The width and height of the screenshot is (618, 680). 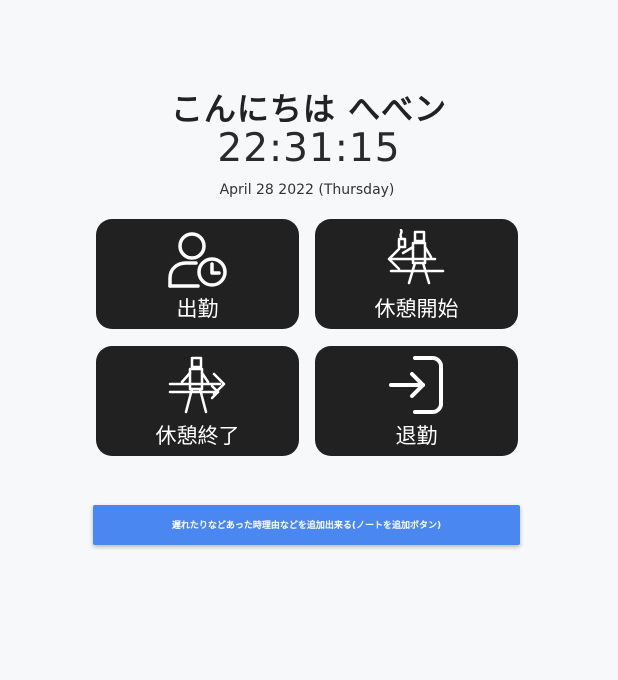 I want to click on user-clock-icon, so click(x=197, y=260).